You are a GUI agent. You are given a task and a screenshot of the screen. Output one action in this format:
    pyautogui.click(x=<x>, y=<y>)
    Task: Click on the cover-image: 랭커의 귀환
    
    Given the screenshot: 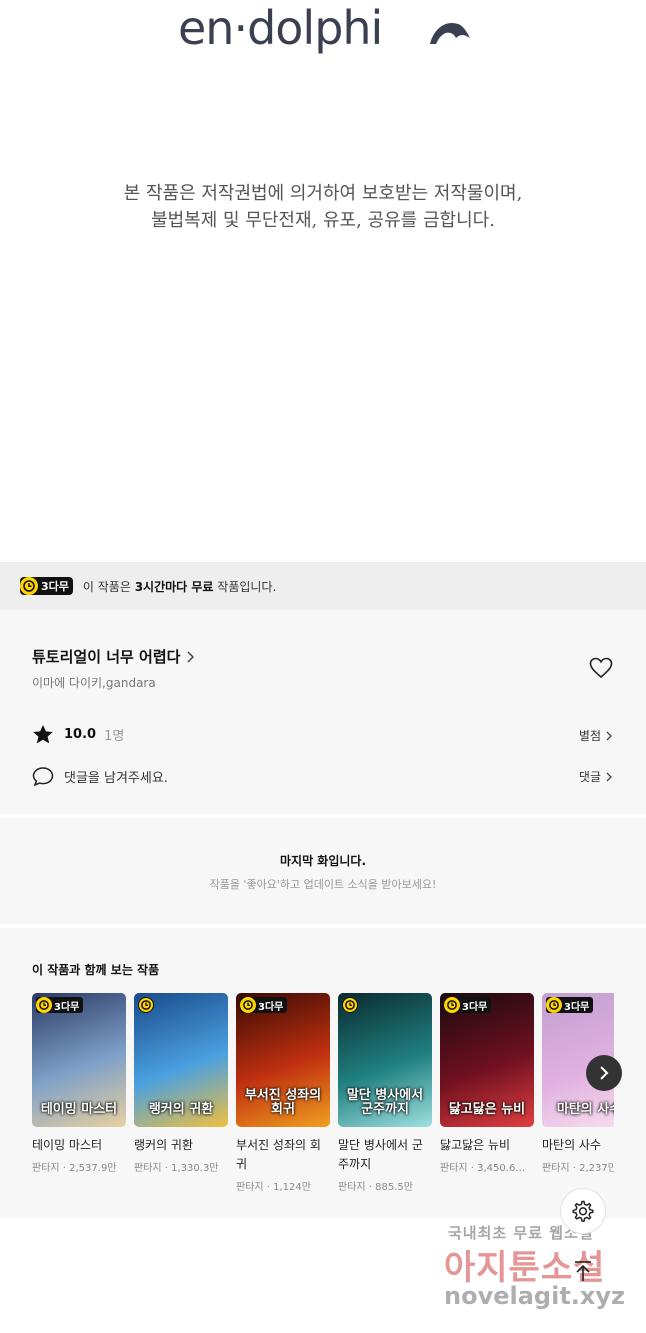 What is the action you would take?
    pyautogui.click(x=181, y=1060)
    